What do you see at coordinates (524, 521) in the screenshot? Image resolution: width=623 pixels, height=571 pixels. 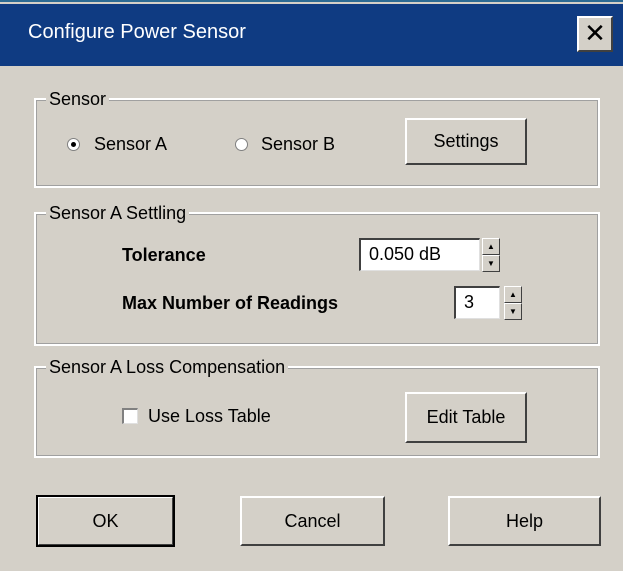 I see `help-button: Help` at bounding box center [524, 521].